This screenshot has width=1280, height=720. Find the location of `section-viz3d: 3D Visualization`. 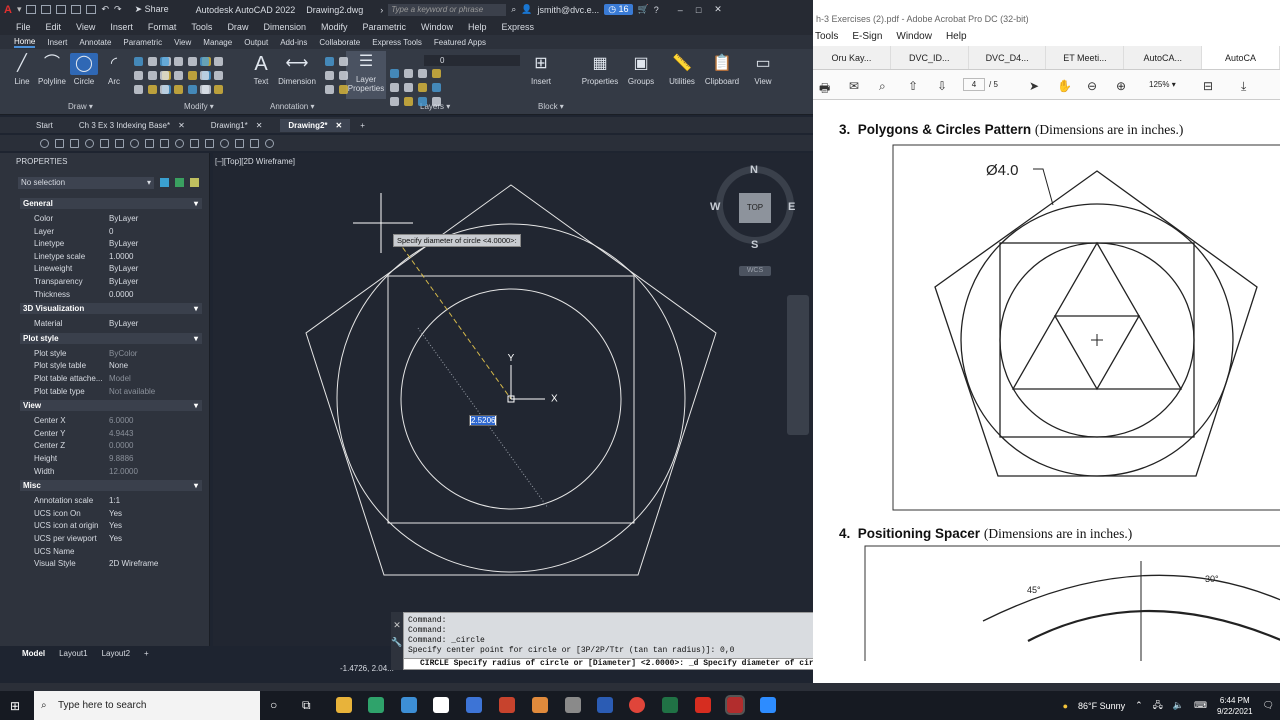

section-viz3d: 3D Visualization is located at coordinates (111, 309).